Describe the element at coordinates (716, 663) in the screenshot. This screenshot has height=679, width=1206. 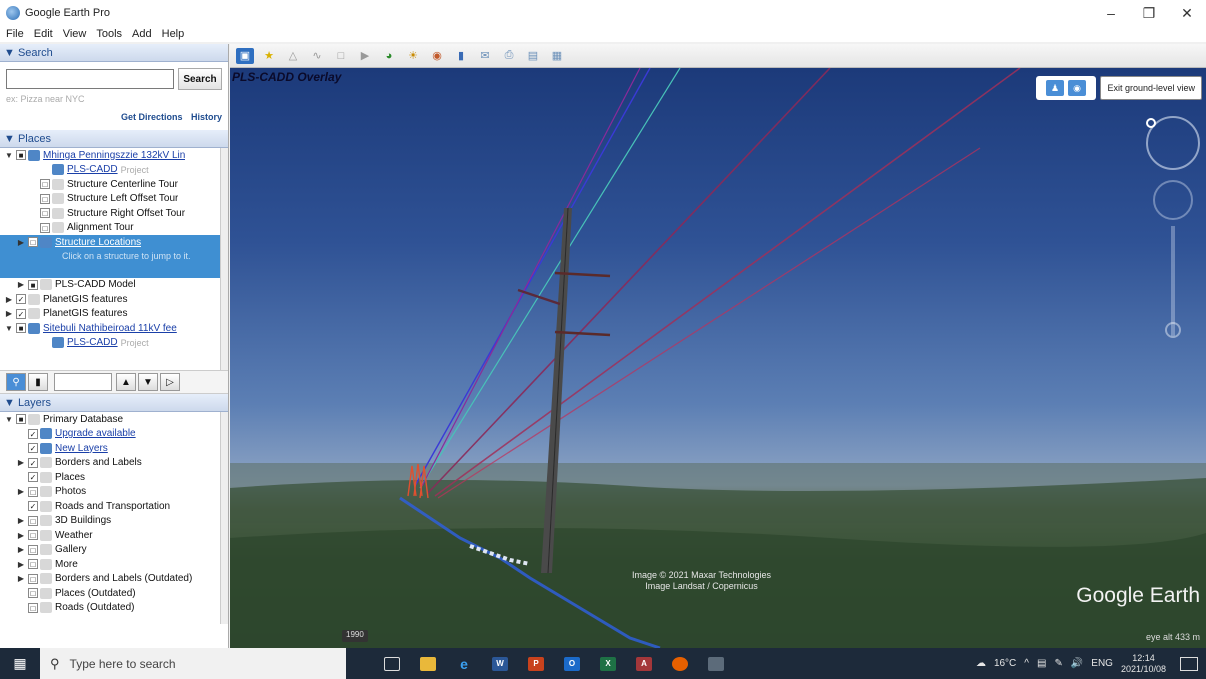
I see `google-earth-taskbar-icon` at that location.